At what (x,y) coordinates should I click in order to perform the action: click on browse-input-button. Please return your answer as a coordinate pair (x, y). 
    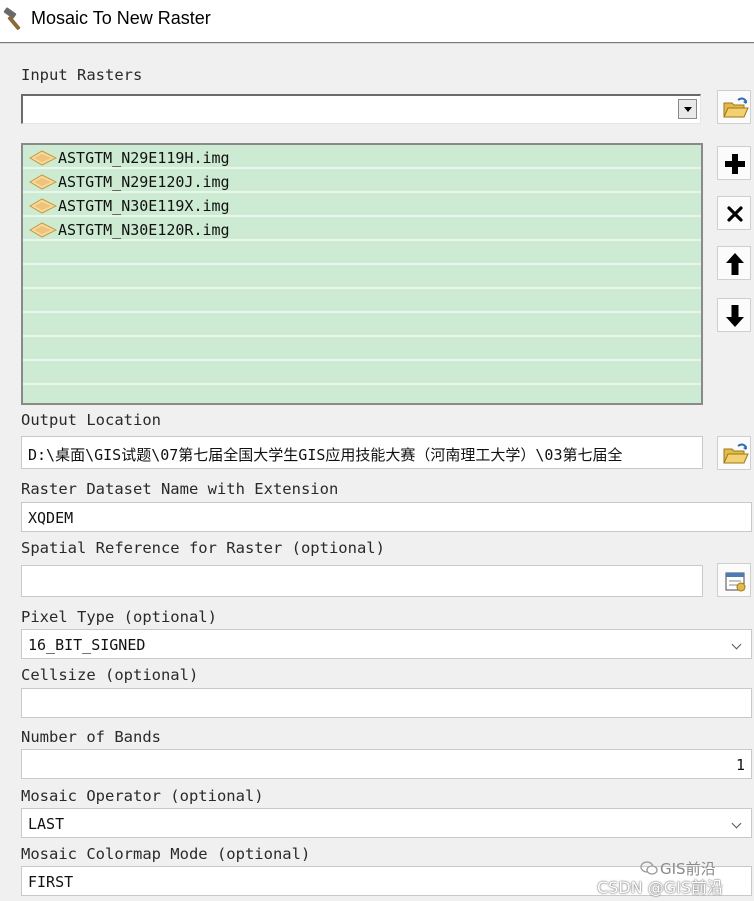
    Looking at the image, I should click on (734, 107).